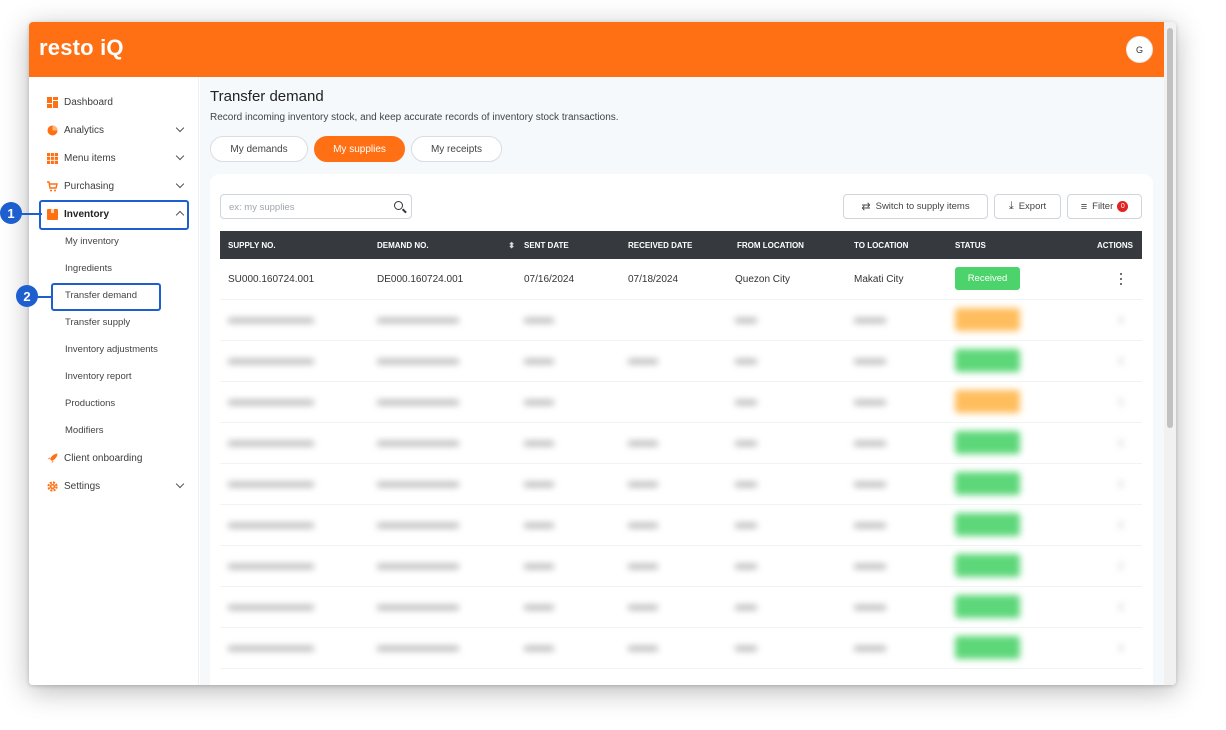 Image resolution: width=1226 pixels, height=730 pixels. What do you see at coordinates (446, 245) in the screenshot?
I see `col-demand-no: DEMAND NO. ⬍` at bounding box center [446, 245].